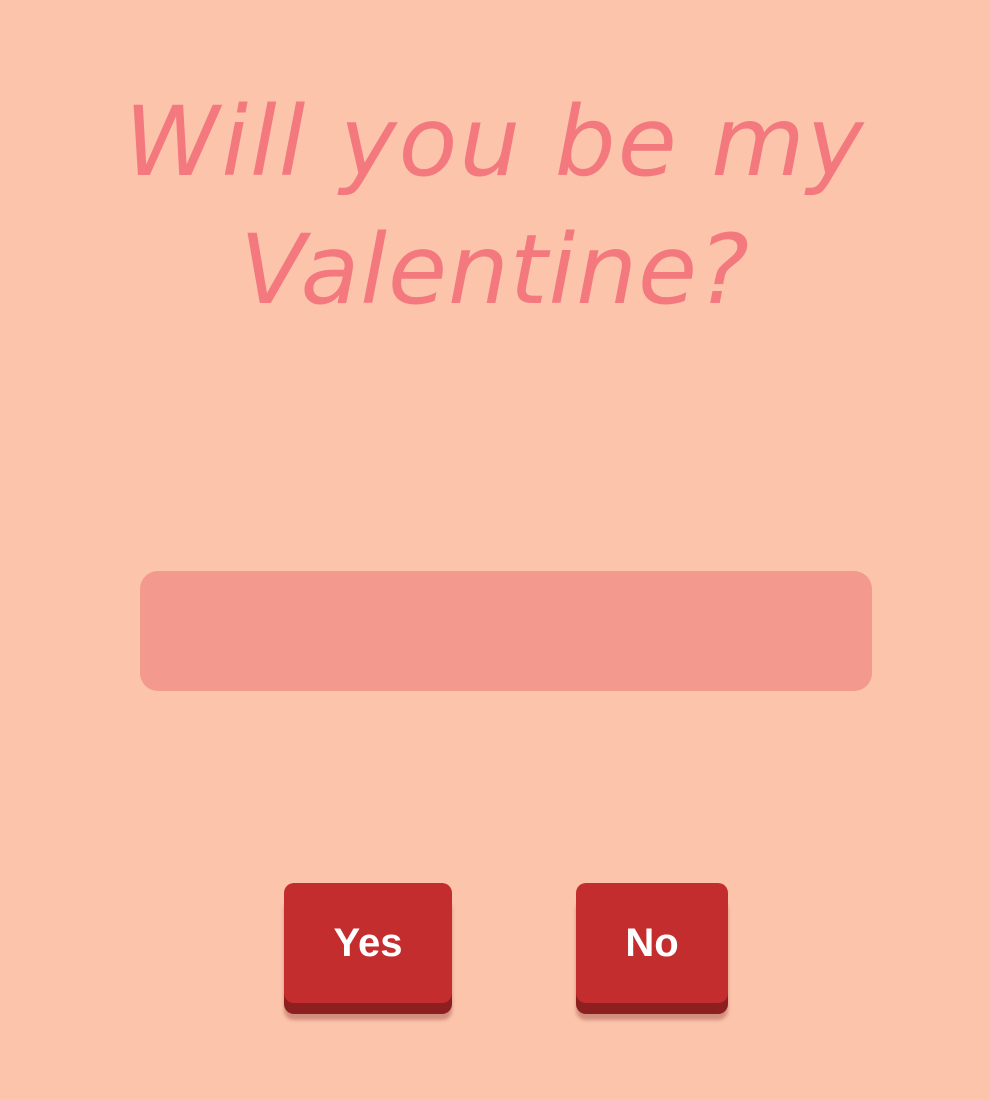  Describe the element at coordinates (506, 631) in the screenshot. I see `message-box` at that location.